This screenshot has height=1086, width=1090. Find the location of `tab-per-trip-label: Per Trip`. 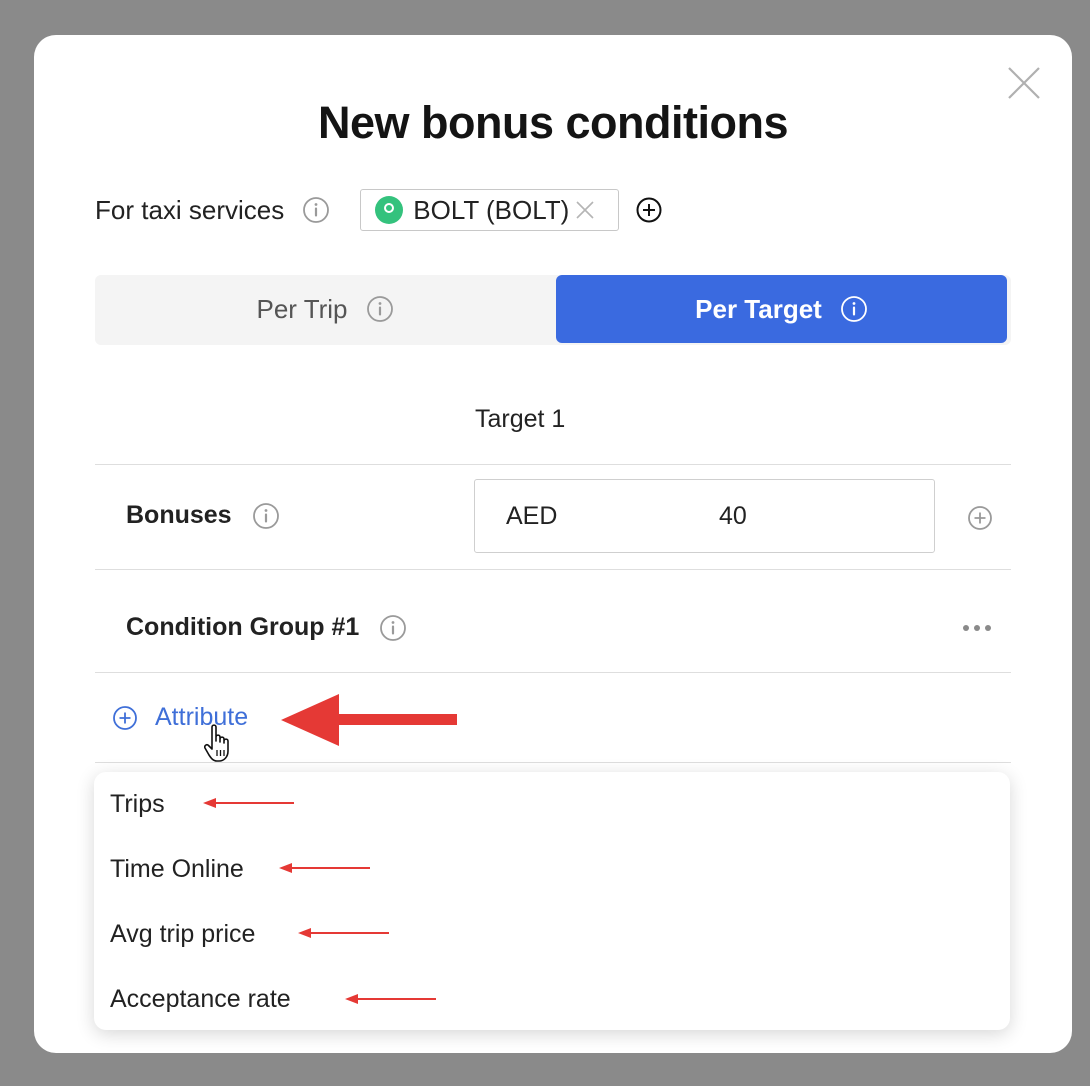

tab-per-trip-label: Per Trip is located at coordinates (302, 308).